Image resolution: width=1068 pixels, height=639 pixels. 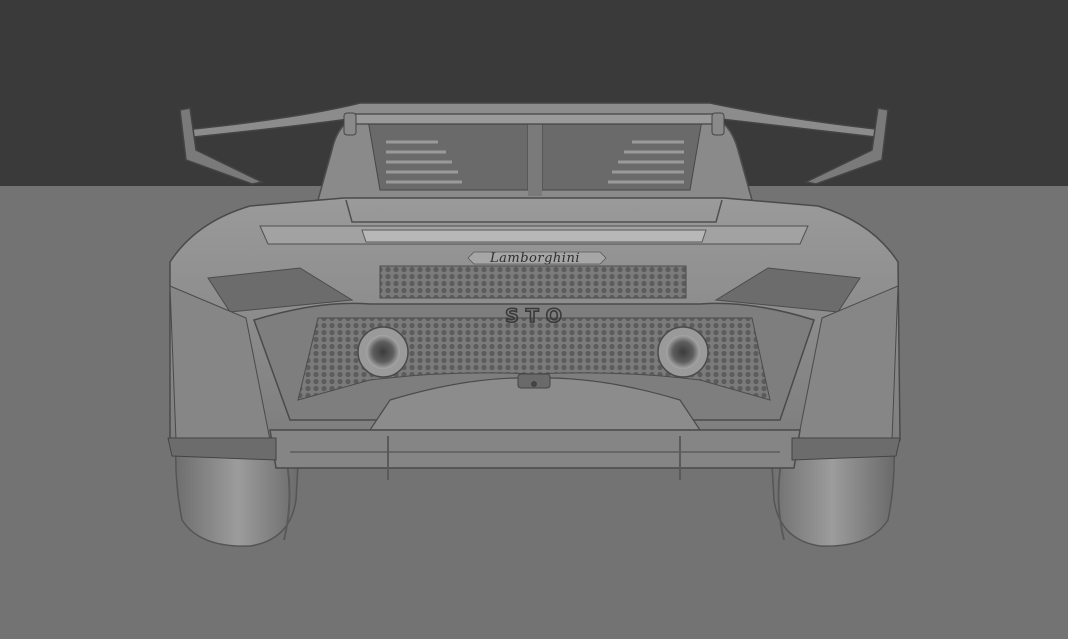 I want to click on exhaust-right, so click(x=683, y=352).